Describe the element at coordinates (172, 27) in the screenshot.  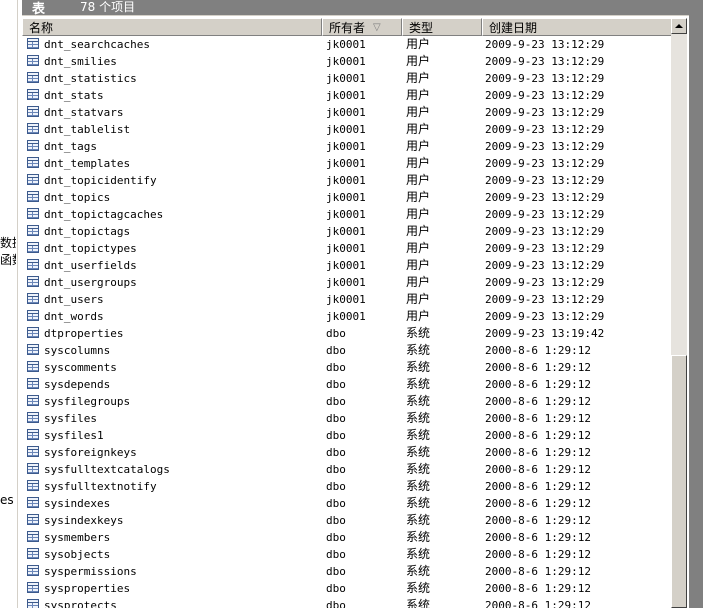
I see `column-header-name: 名称` at that location.